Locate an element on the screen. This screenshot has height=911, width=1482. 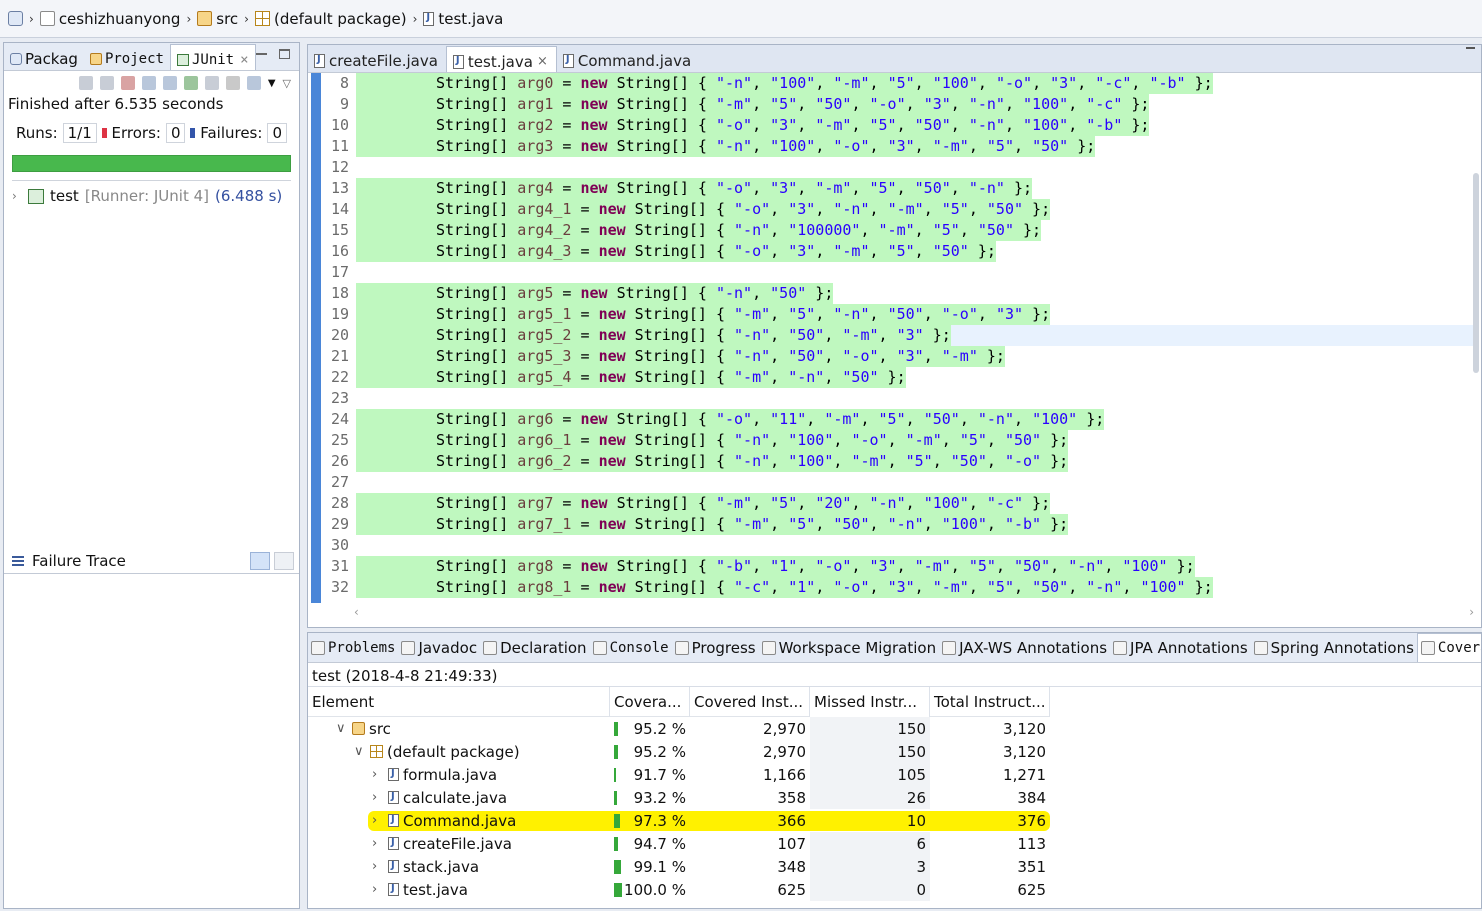
test-time: (6.488 s) is located at coordinates (249, 196).